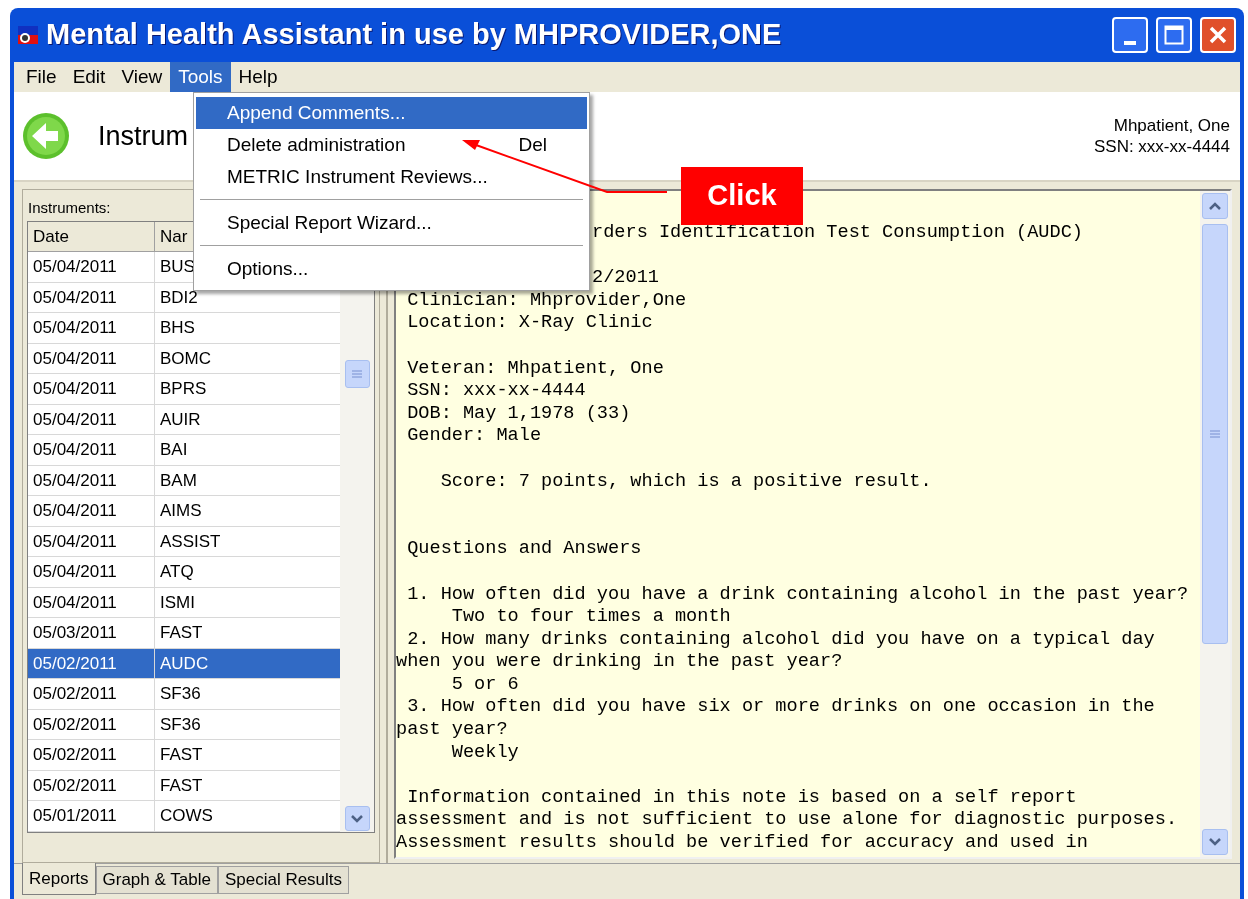 This screenshot has width=1248, height=899. Describe the element at coordinates (1161, 146) in the screenshot. I see `patient-ssn: SSN: xxx-xx-4444` at that location.